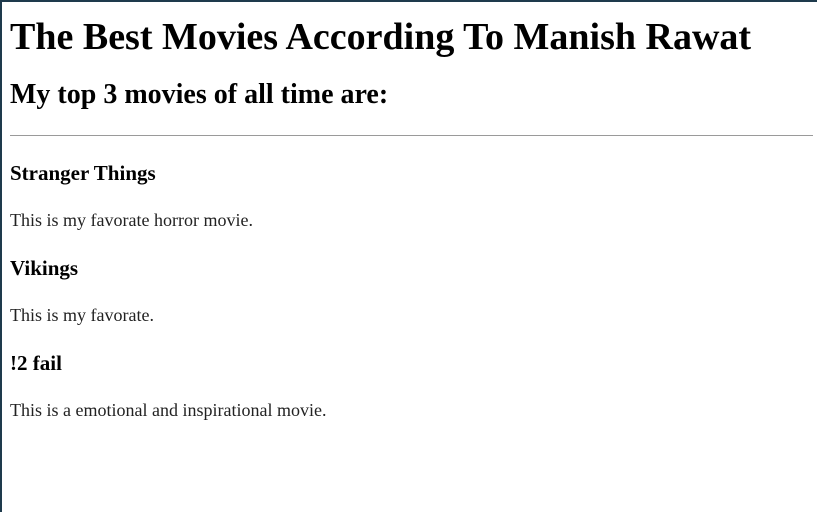 The image size is (817, 512). I want to click on movie-title-stranger-things: Stranger Things, so click(83, 173).